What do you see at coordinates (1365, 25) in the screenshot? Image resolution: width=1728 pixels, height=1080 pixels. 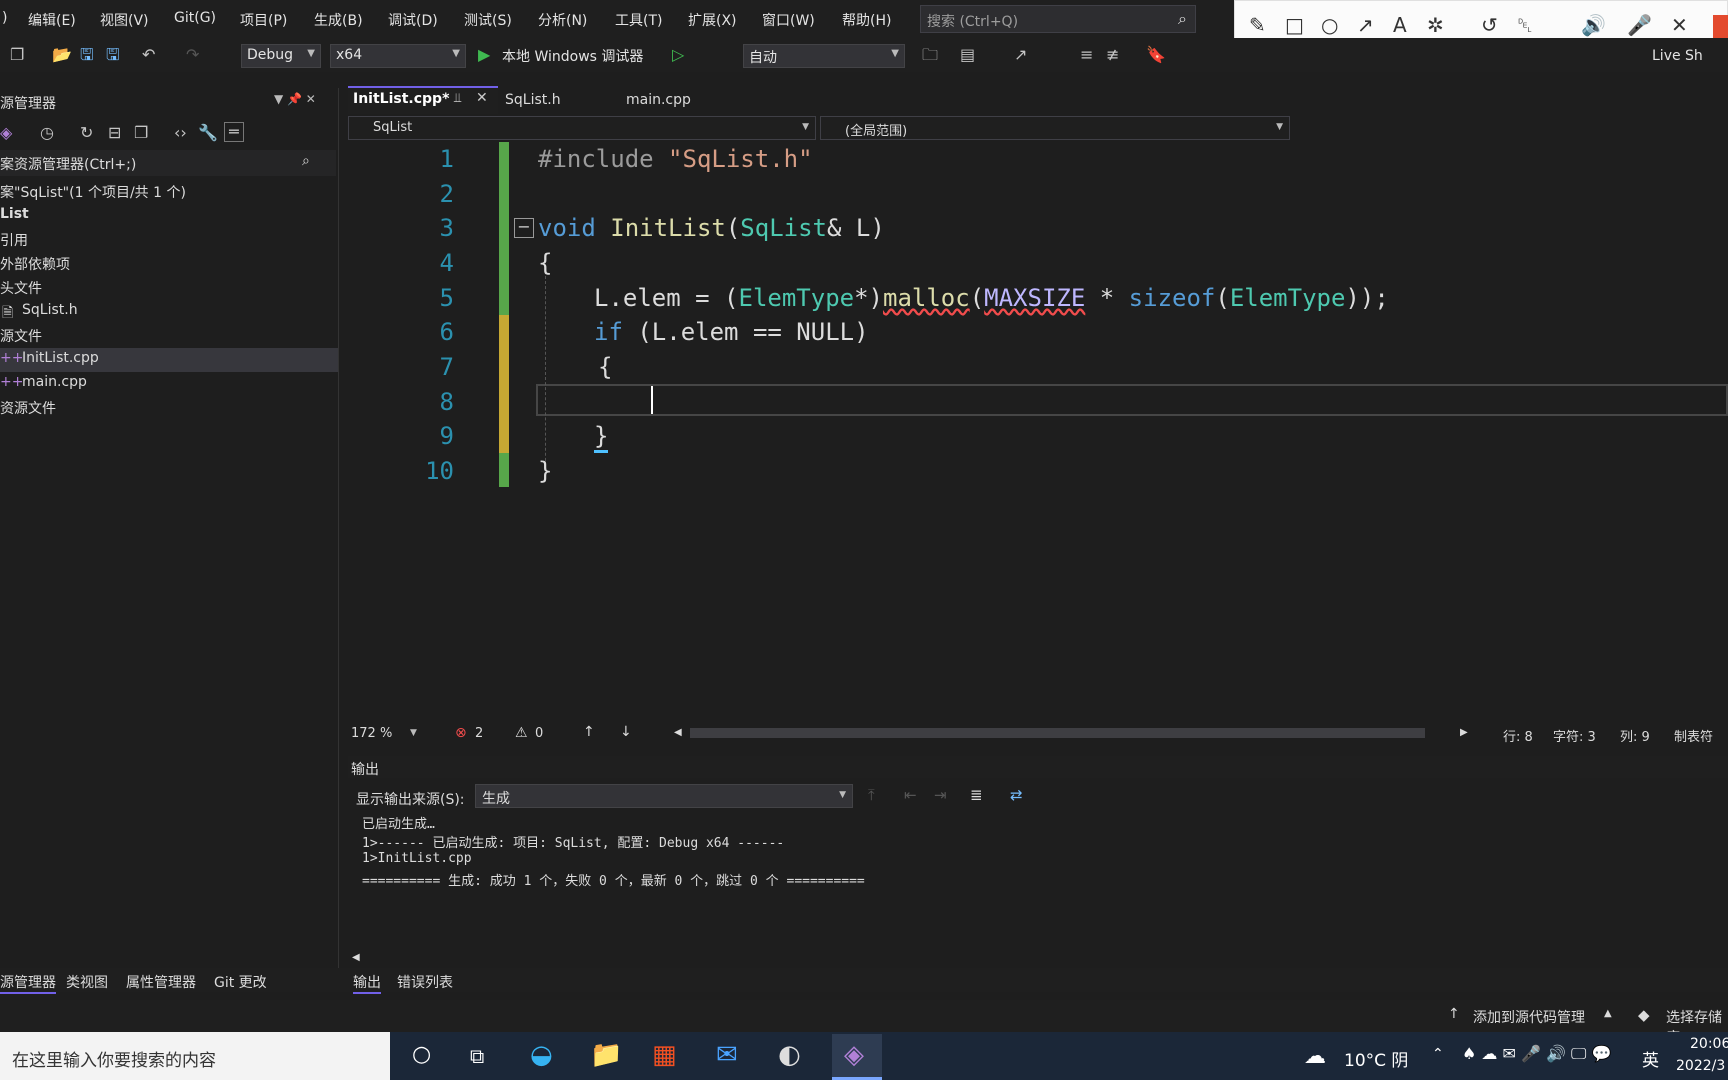 I see `arrow-icon: ↗` at bounding box center [1365, 25].